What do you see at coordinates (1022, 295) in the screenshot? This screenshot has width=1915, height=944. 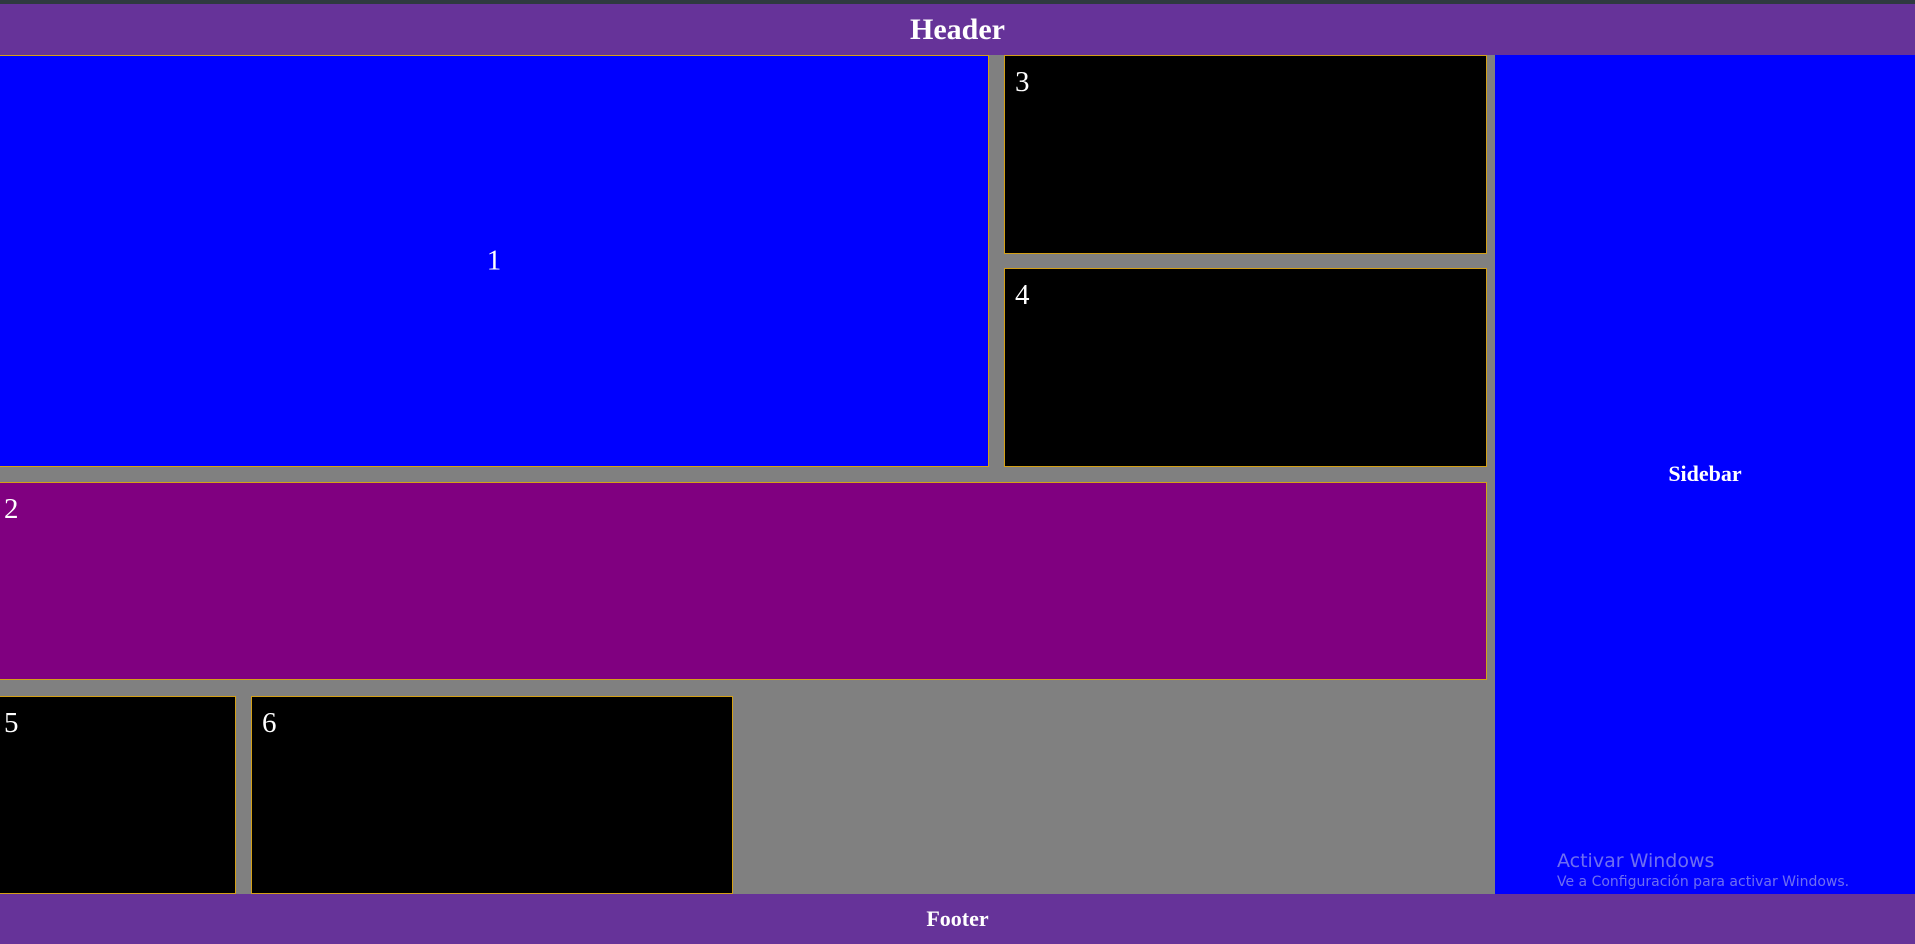 I see `grid-item-4-label: 4` at bounding box center [1022, 295].